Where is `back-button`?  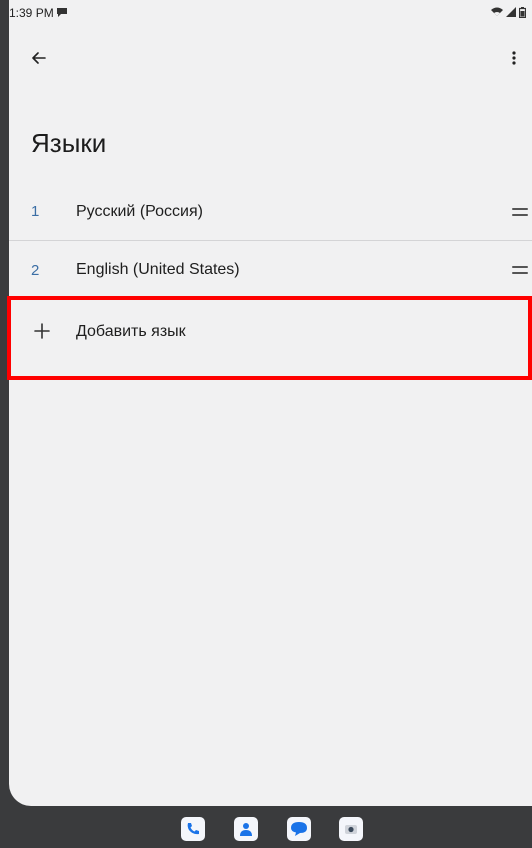
back-button is located at coordinates (39, 58).